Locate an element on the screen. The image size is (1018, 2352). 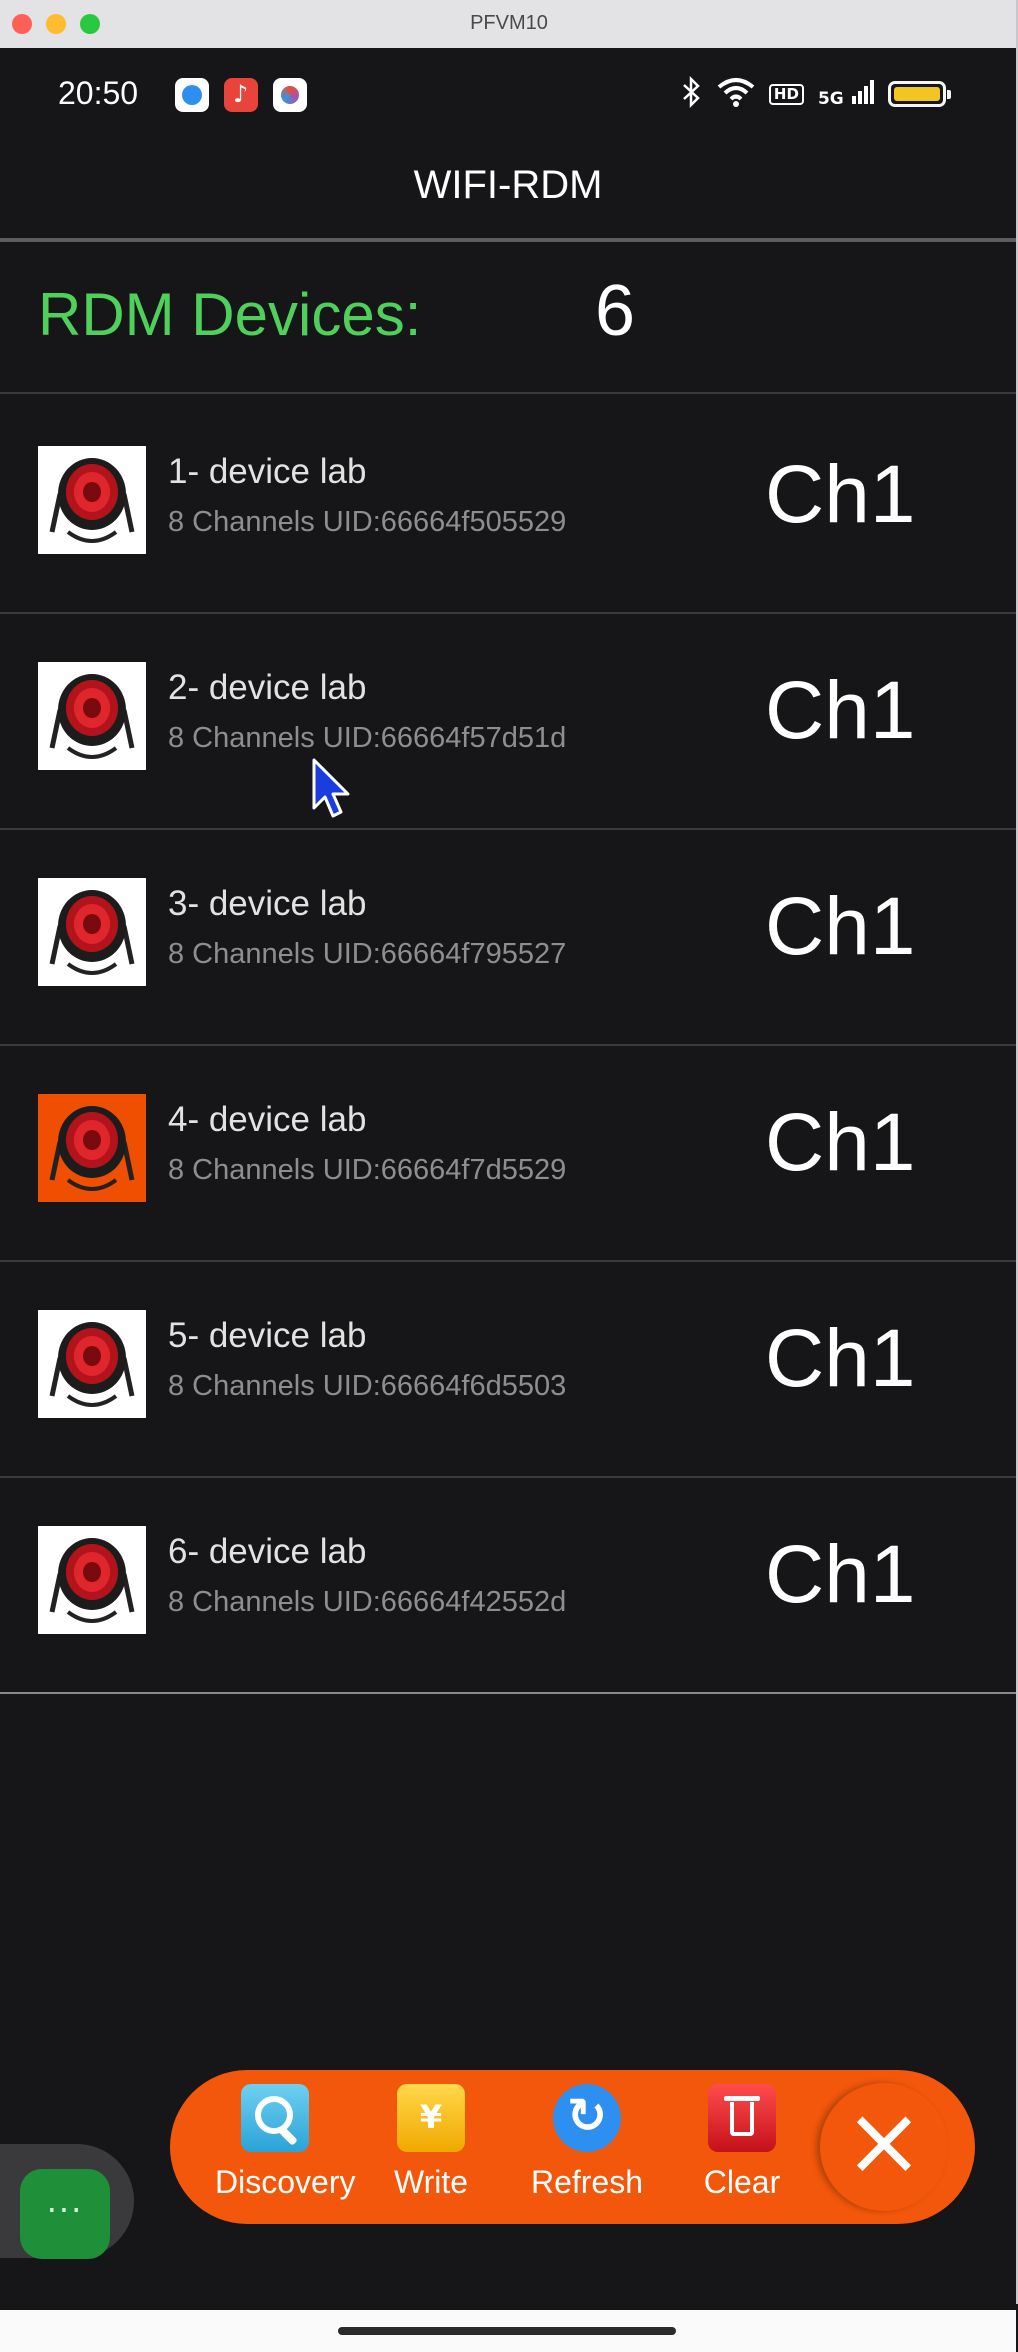
write-label: Write is located at coordinates (431, 2182).